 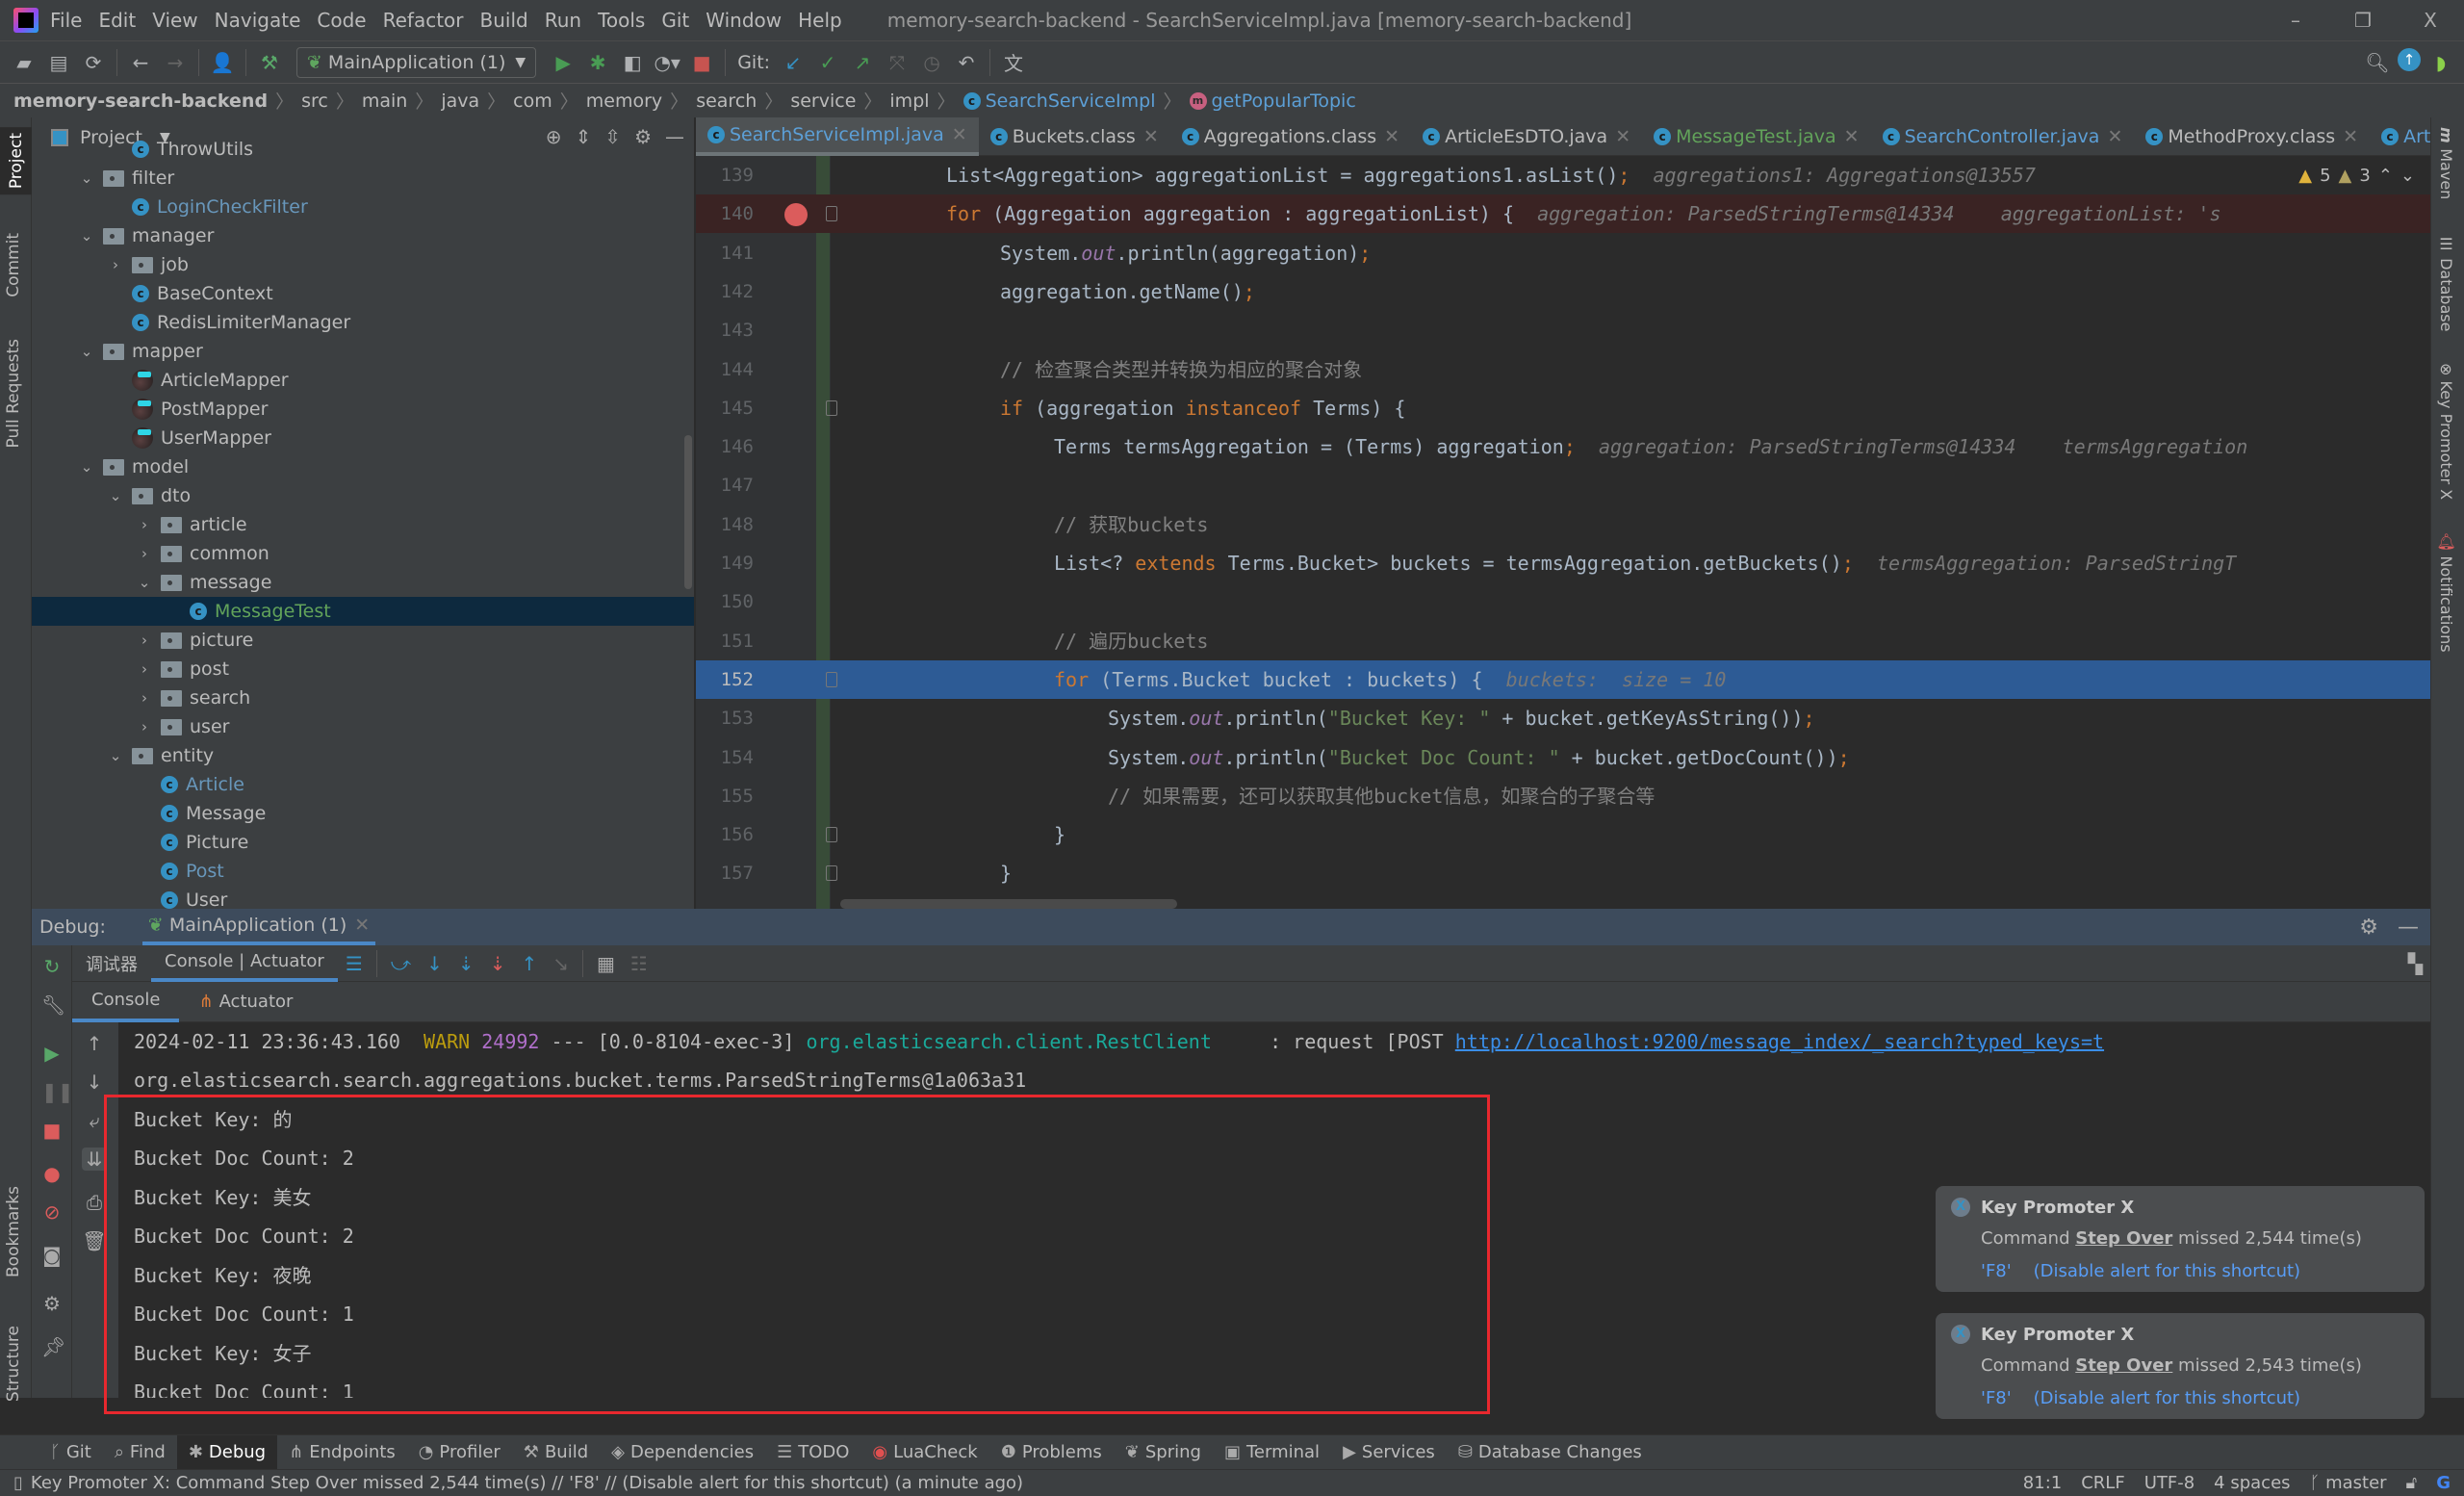 What do you see at coordinates (675, 21) in the screenshot?
I see `menu-git: Git` at bounding box center [675, 21].